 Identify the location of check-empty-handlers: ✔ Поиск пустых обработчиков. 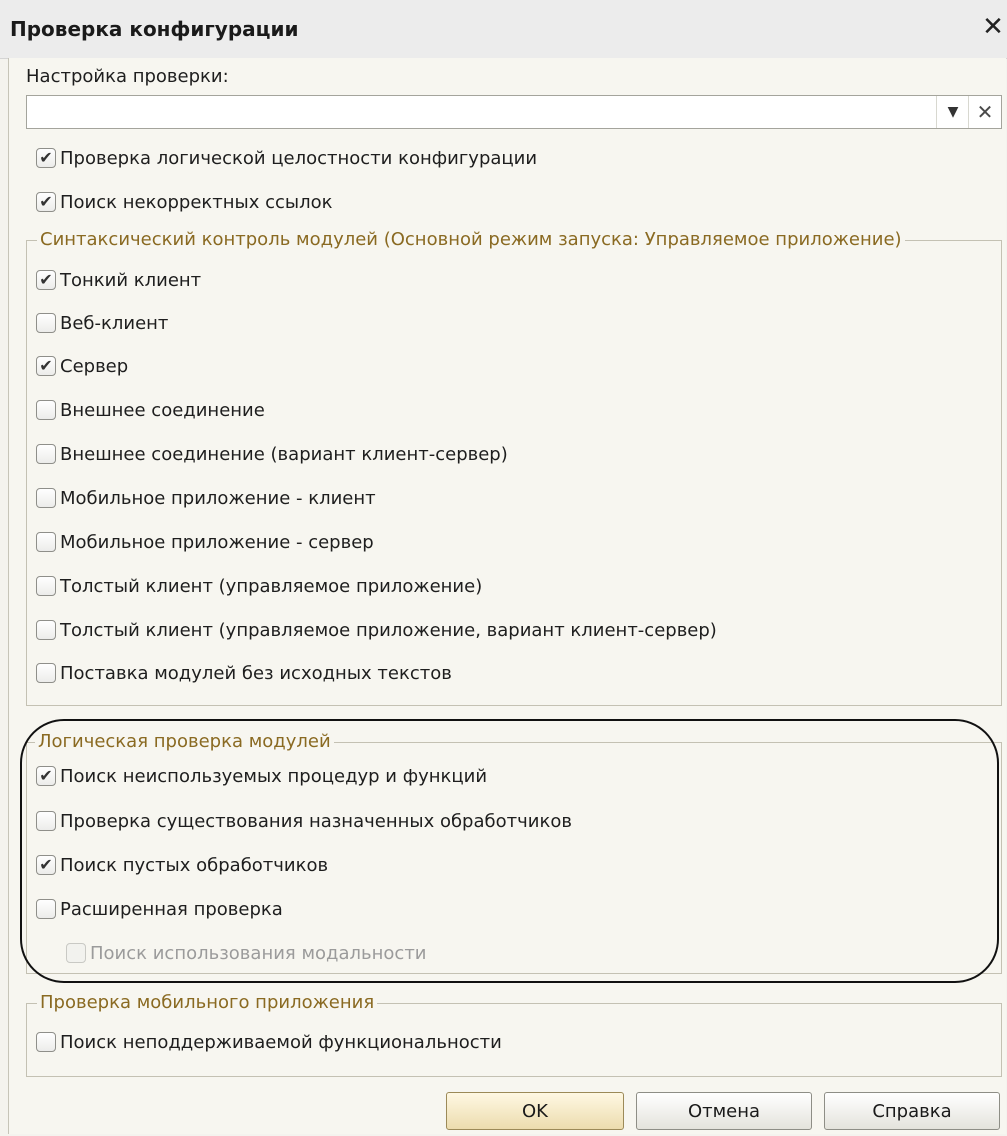
(182, 865).